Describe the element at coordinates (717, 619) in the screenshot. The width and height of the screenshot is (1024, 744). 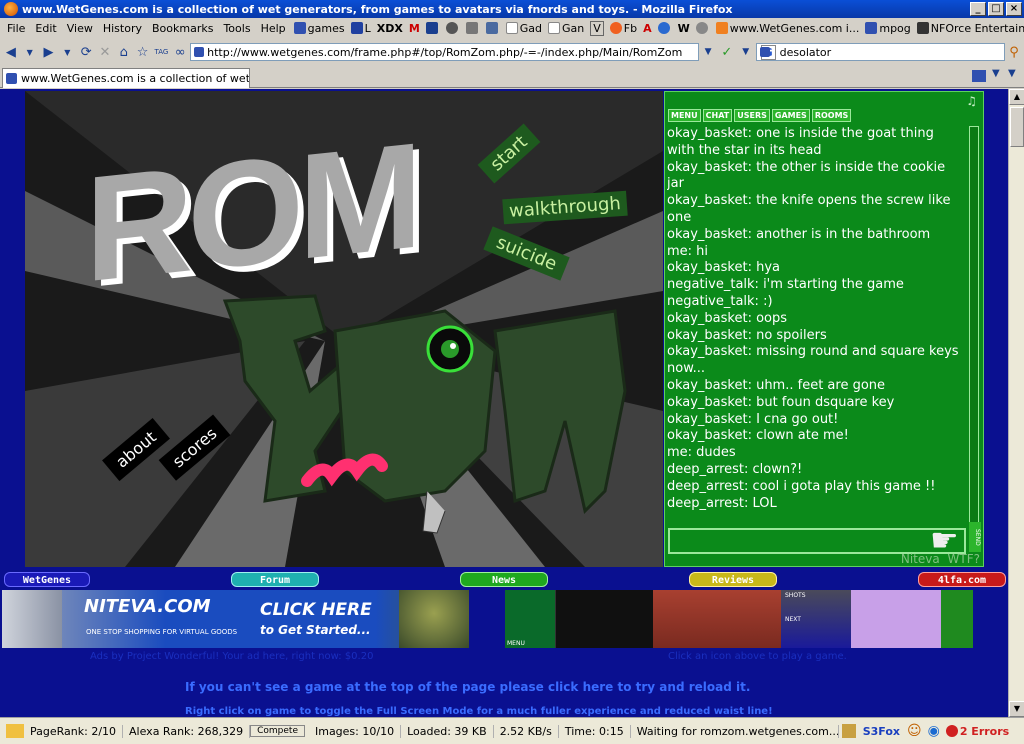
I see `thumb-red-game` at that location.